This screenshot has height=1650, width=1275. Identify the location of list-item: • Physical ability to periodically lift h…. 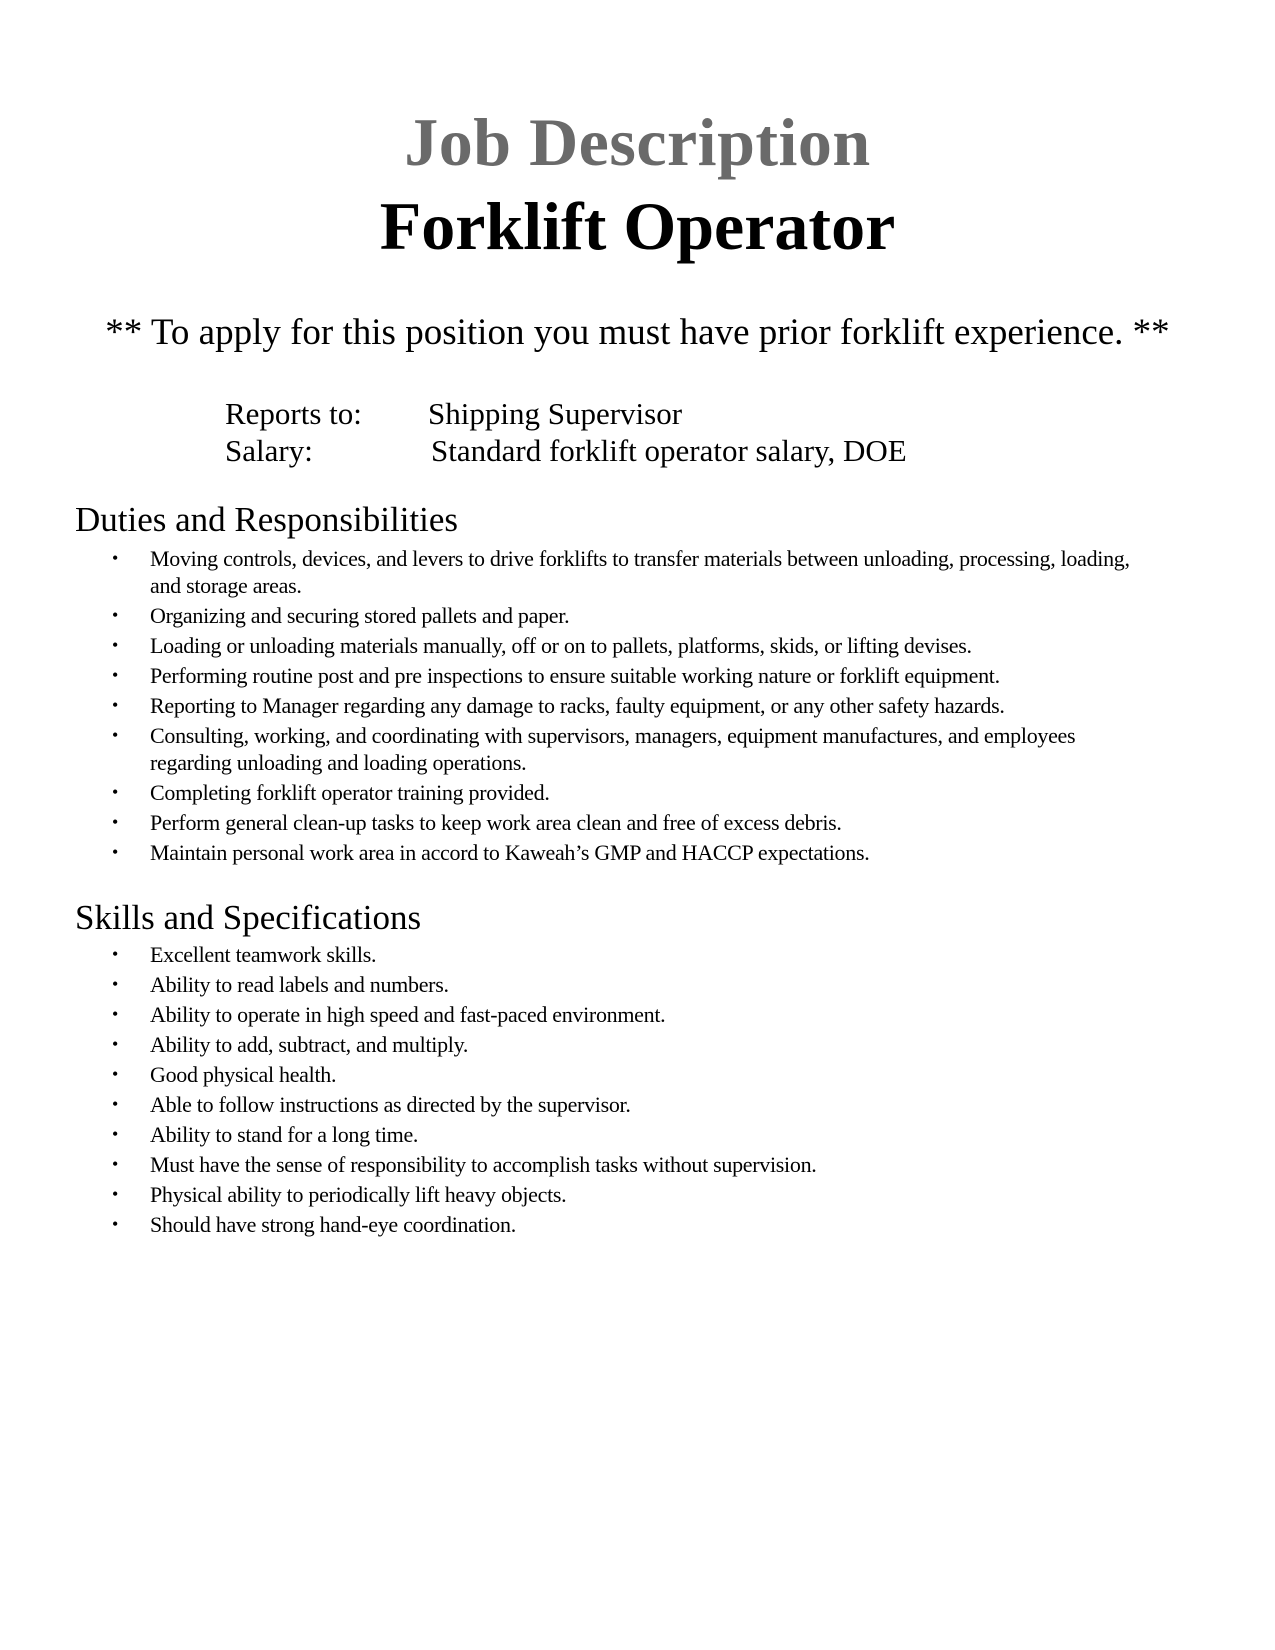
(575, 1194).